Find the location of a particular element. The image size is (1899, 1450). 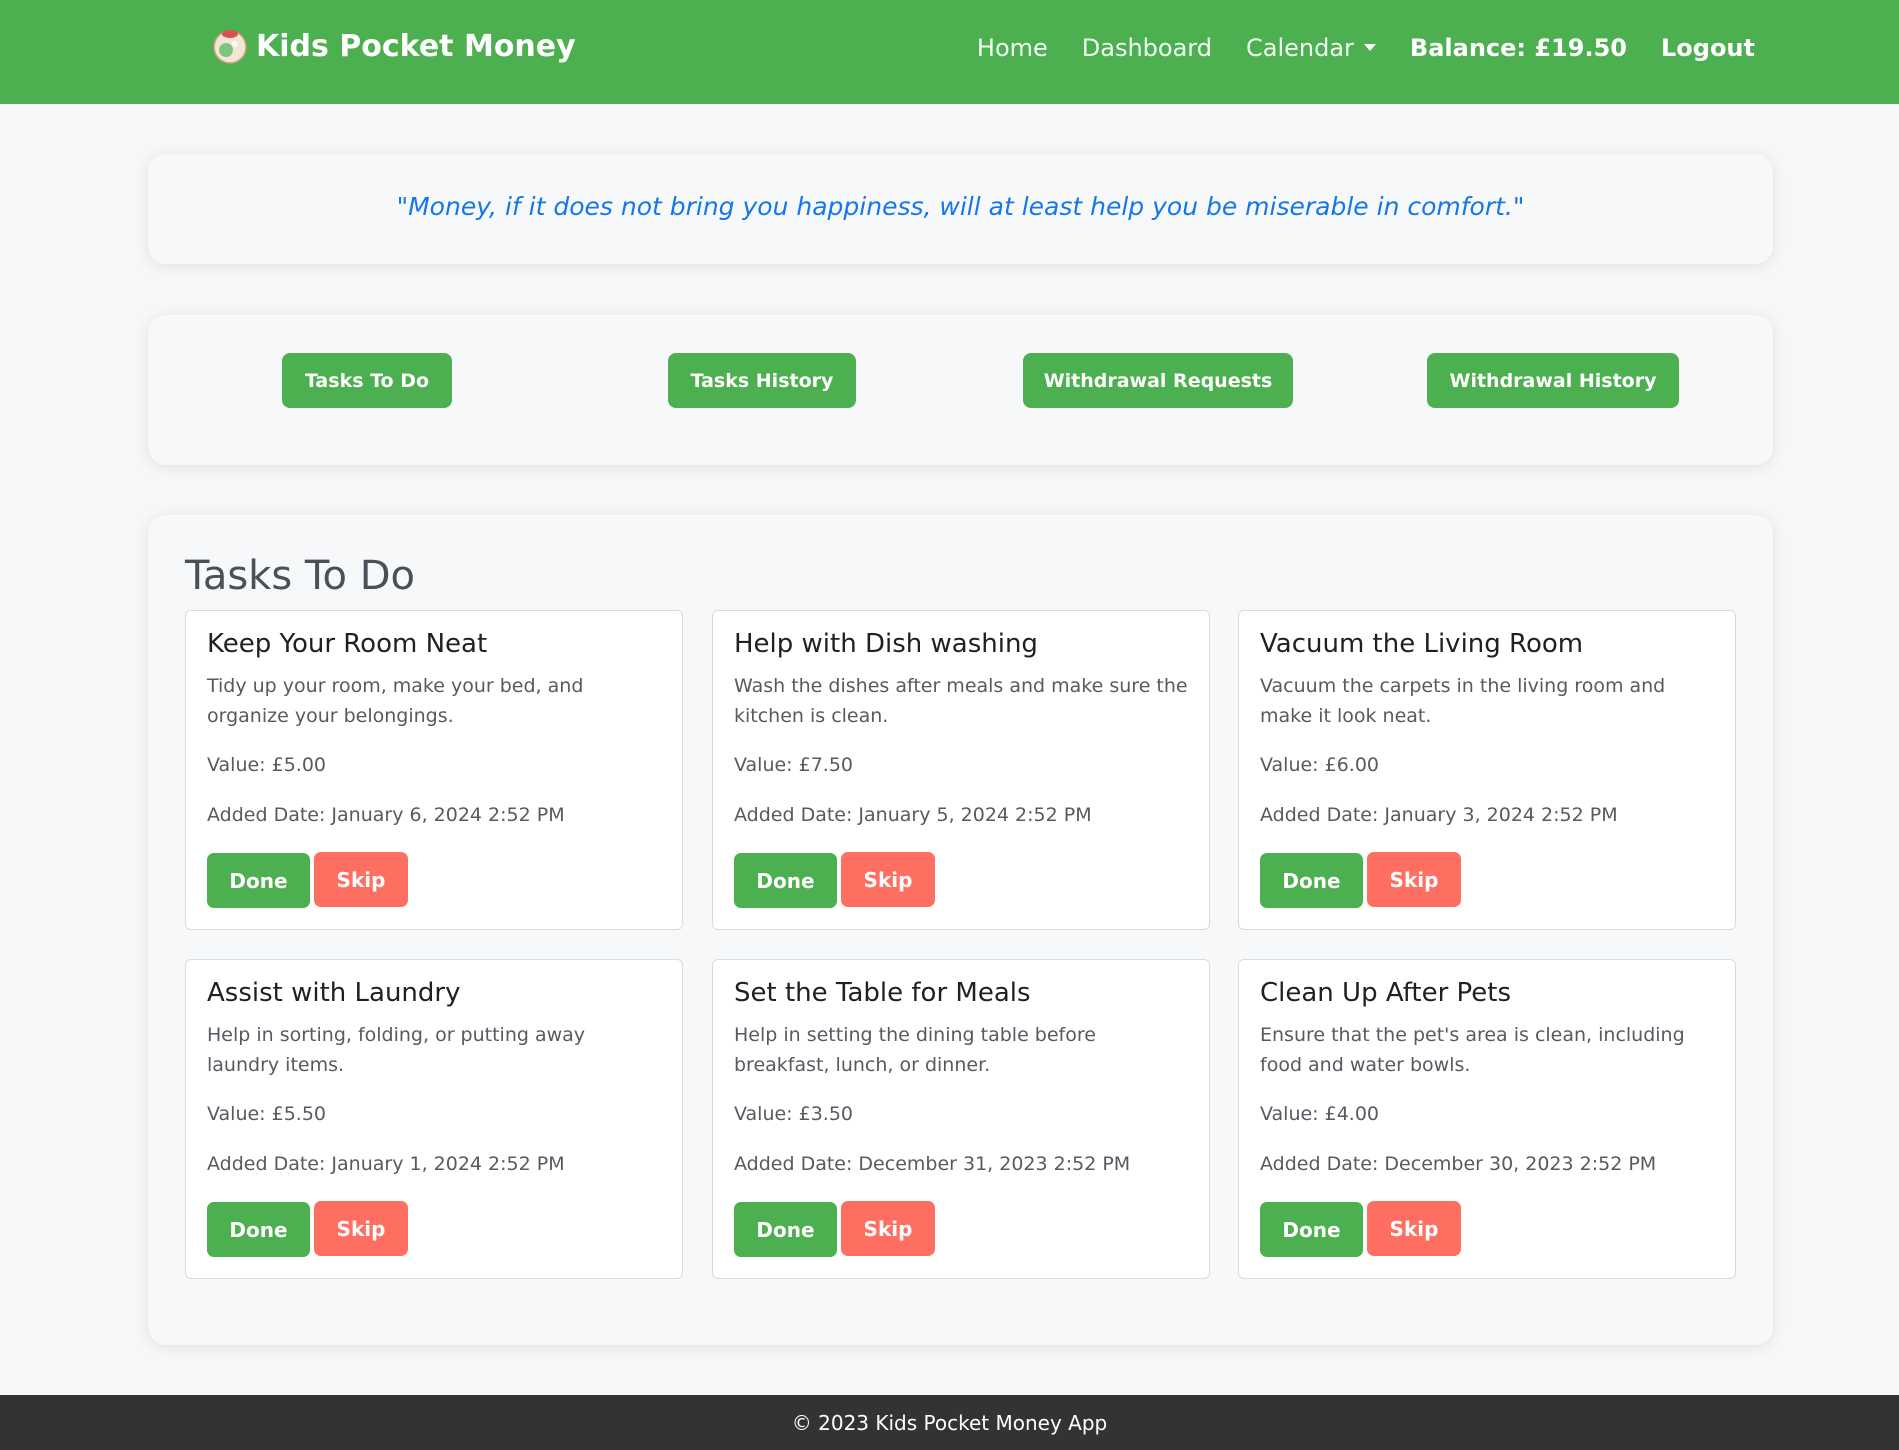

task-added-date: Added Date: January 3, 2024 2:52 PM is located at coordinates (1439, 815).